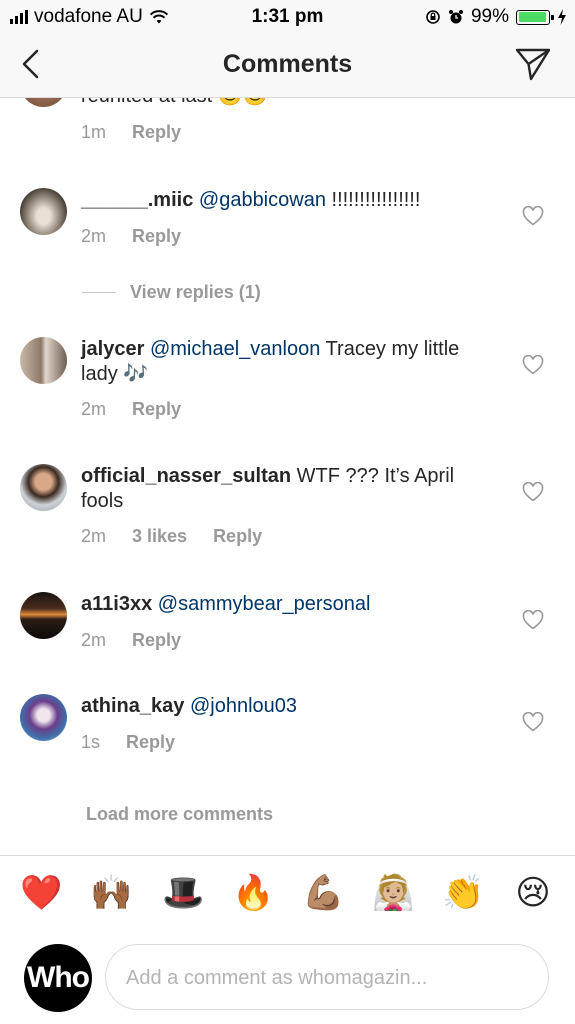 This screenshot has width=575, height=1024. I want to click on comment-meta: 1s Reply, so click(128, 742).